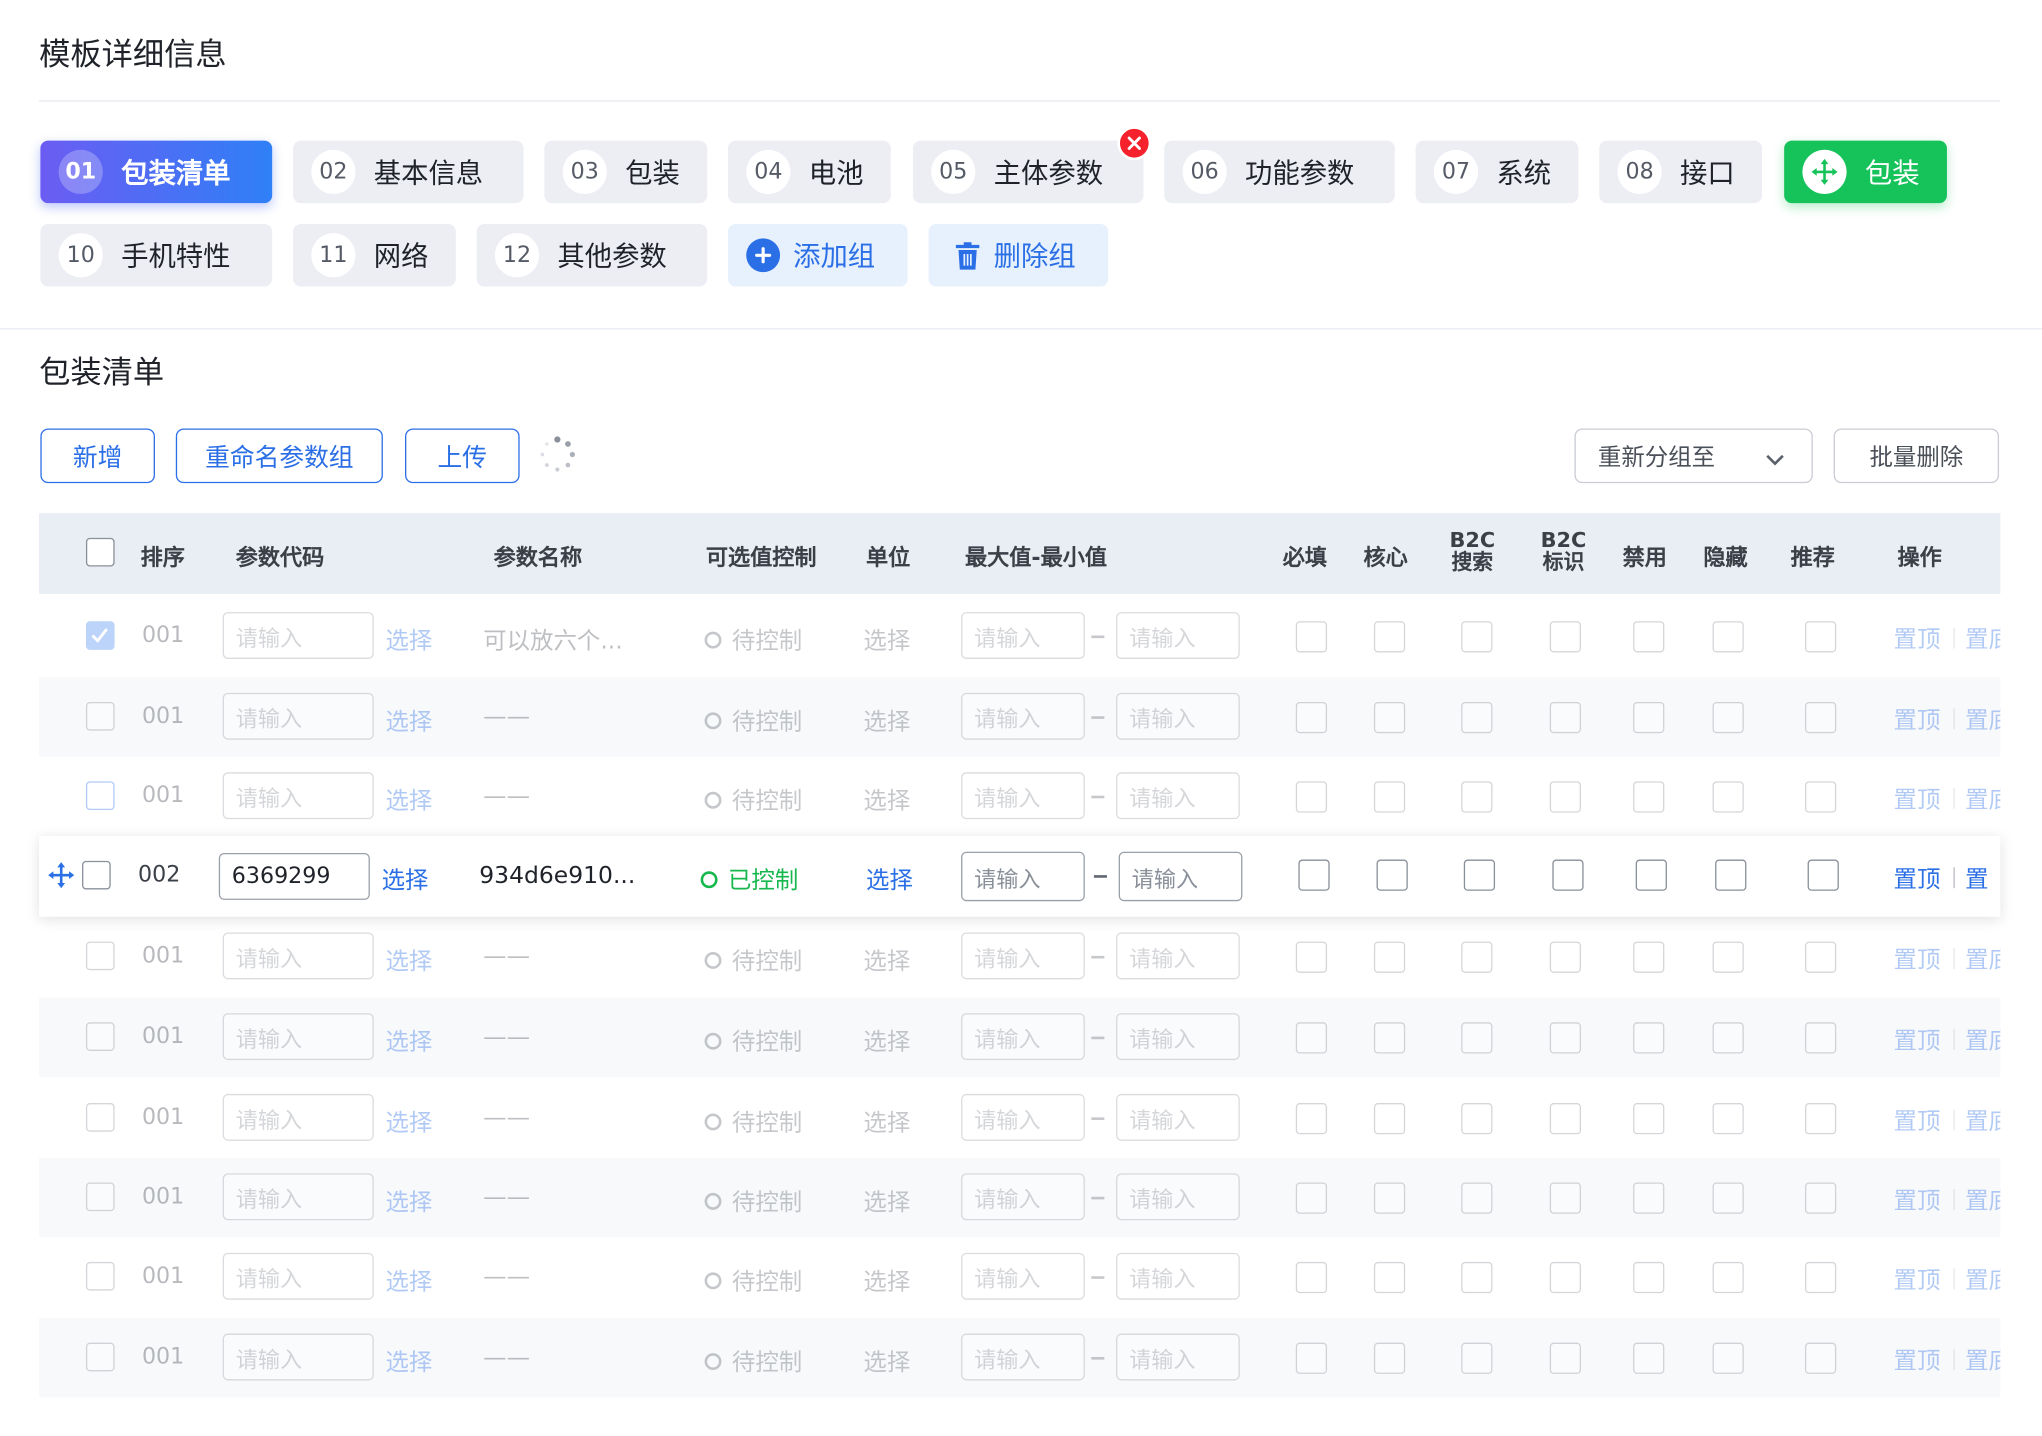  Describe the element at coordinates (1865, 172) in the screenshot. I see `tab-dragging: 包装` at that location.